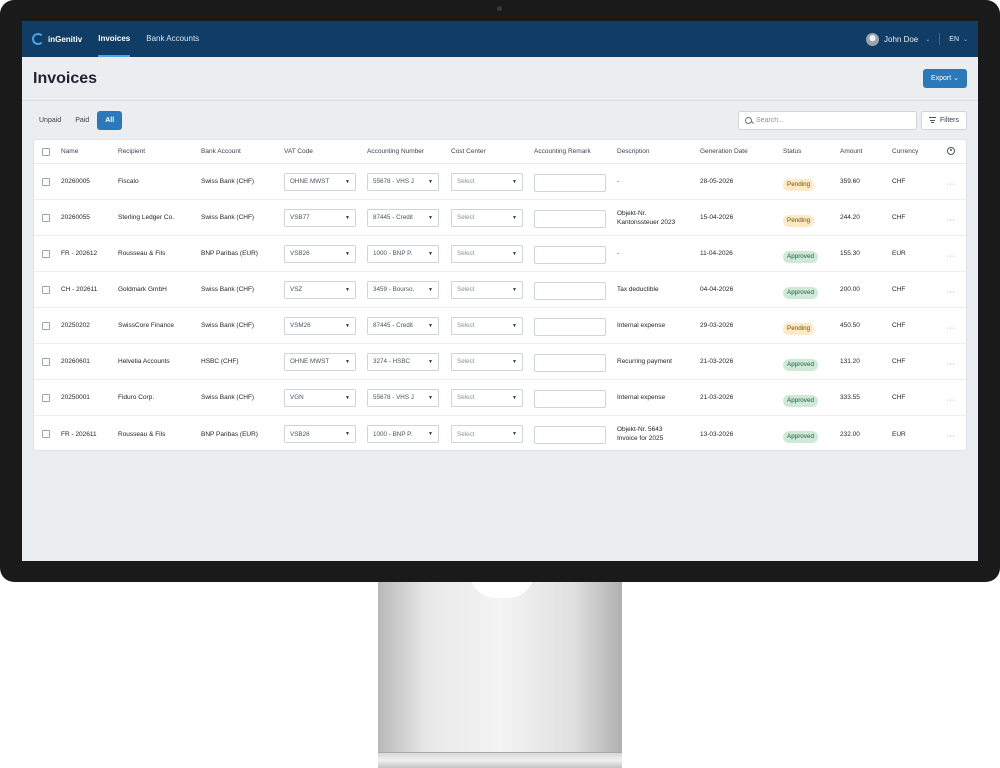 This screenshot has width=1000, height=768. What do you see at coordinates (172, 39) in the screenshot?
I see `nav-bank-accounts: Bank Accounts` at bounding box center [172, 39].